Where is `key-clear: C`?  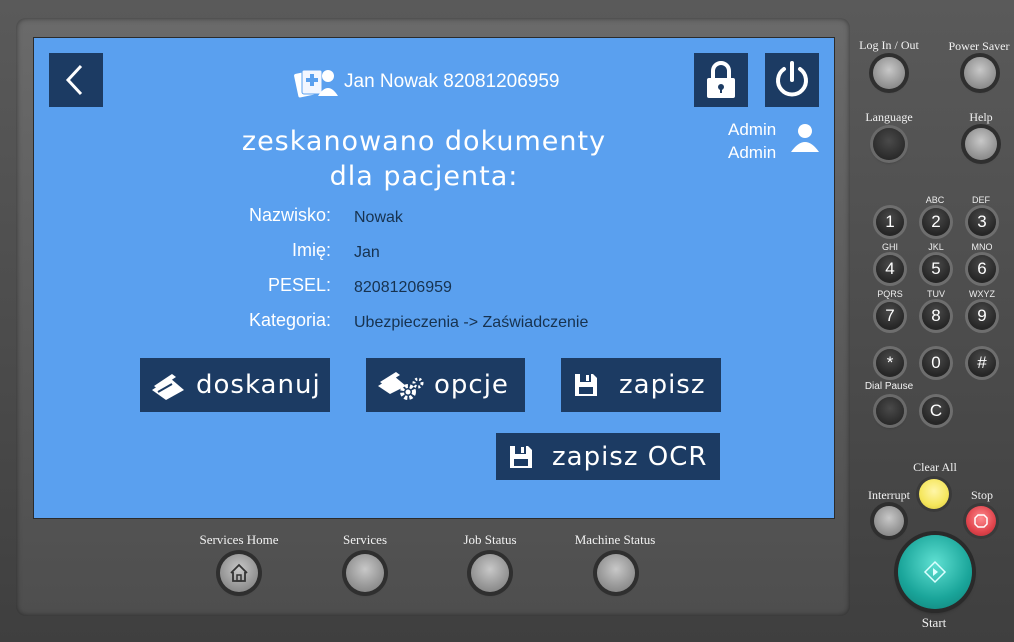
key-clear: C is located at coordinates (936, 411).